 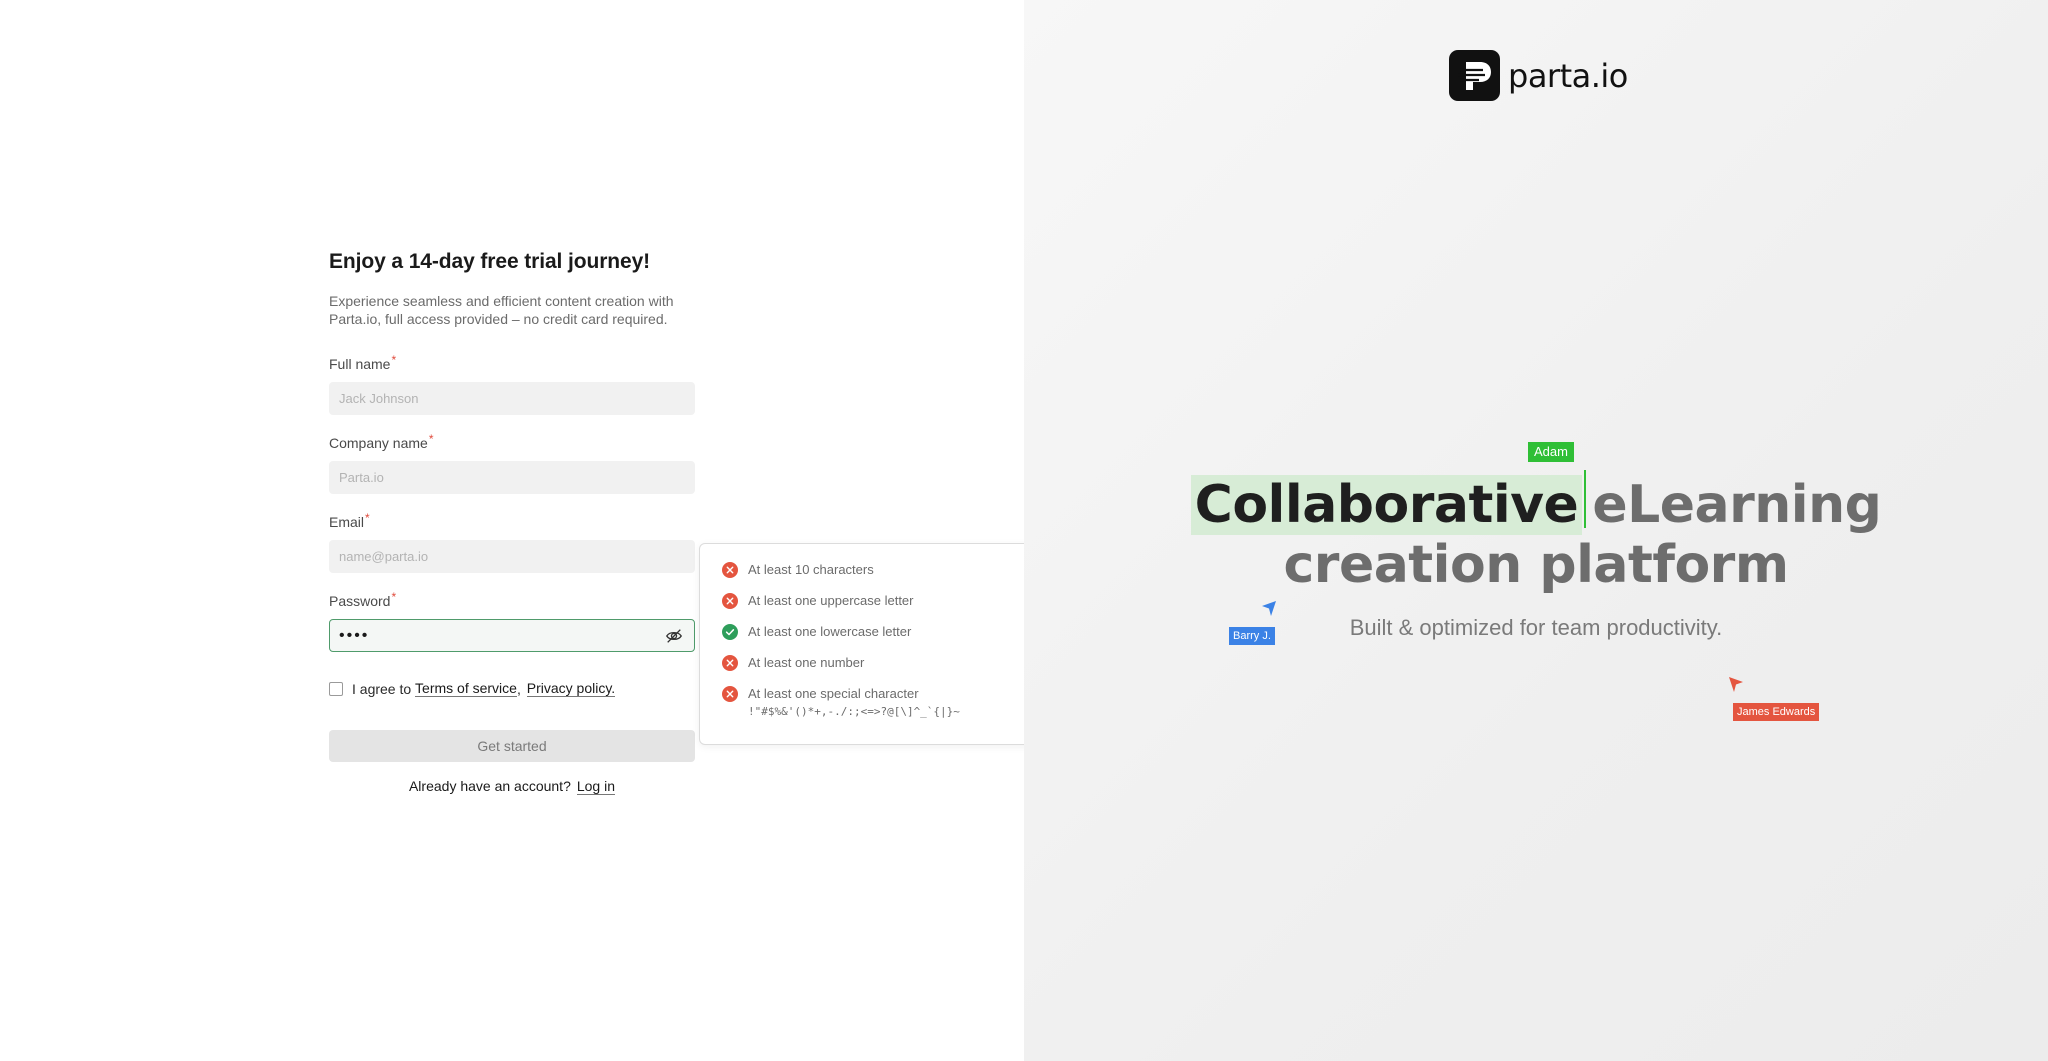 I want to click on special-char-rule-label: At least one special character, so click(x=833, y=693).